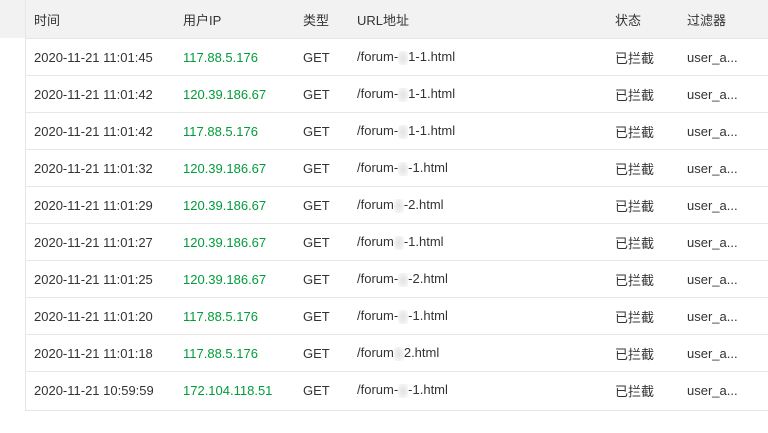  Describe the element at coordinates (478, 279) in the screenshot. I see `cell-url: /forum- -2.html` at that location.